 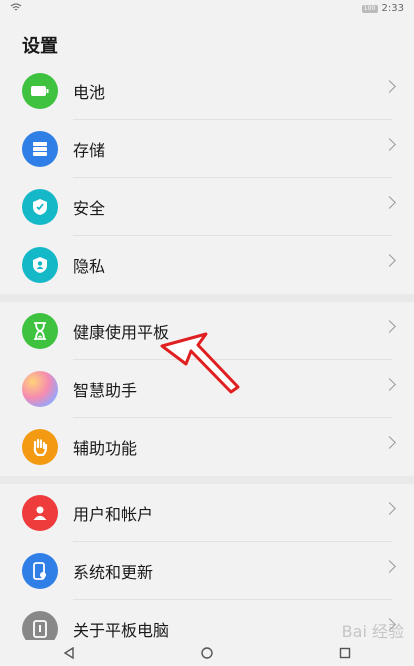 What do you see at coordinates (207, 571) in the screenshot?
I see `settings-item-system-update: 系统和更新` at bounding box center [207, 571].